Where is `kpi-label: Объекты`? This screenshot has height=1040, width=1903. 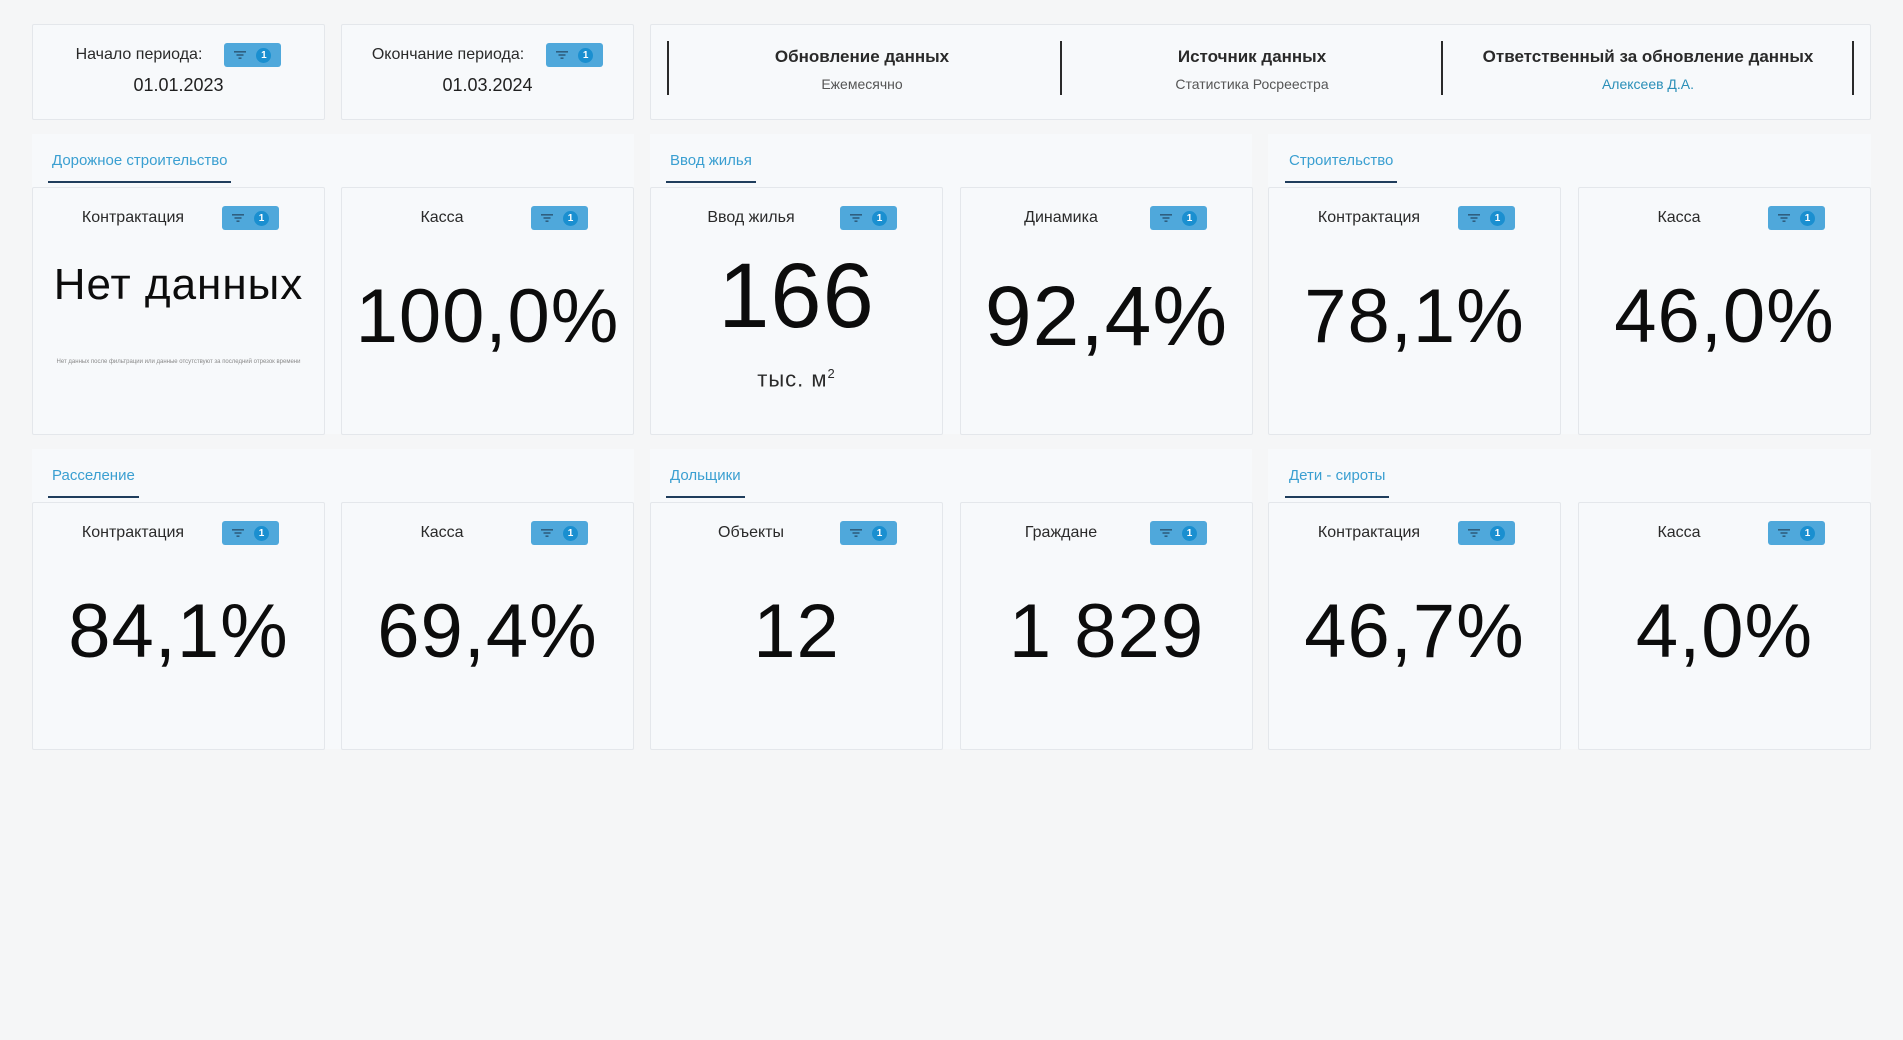 kpi-label: Объекты is located at coordinates (751, 532).